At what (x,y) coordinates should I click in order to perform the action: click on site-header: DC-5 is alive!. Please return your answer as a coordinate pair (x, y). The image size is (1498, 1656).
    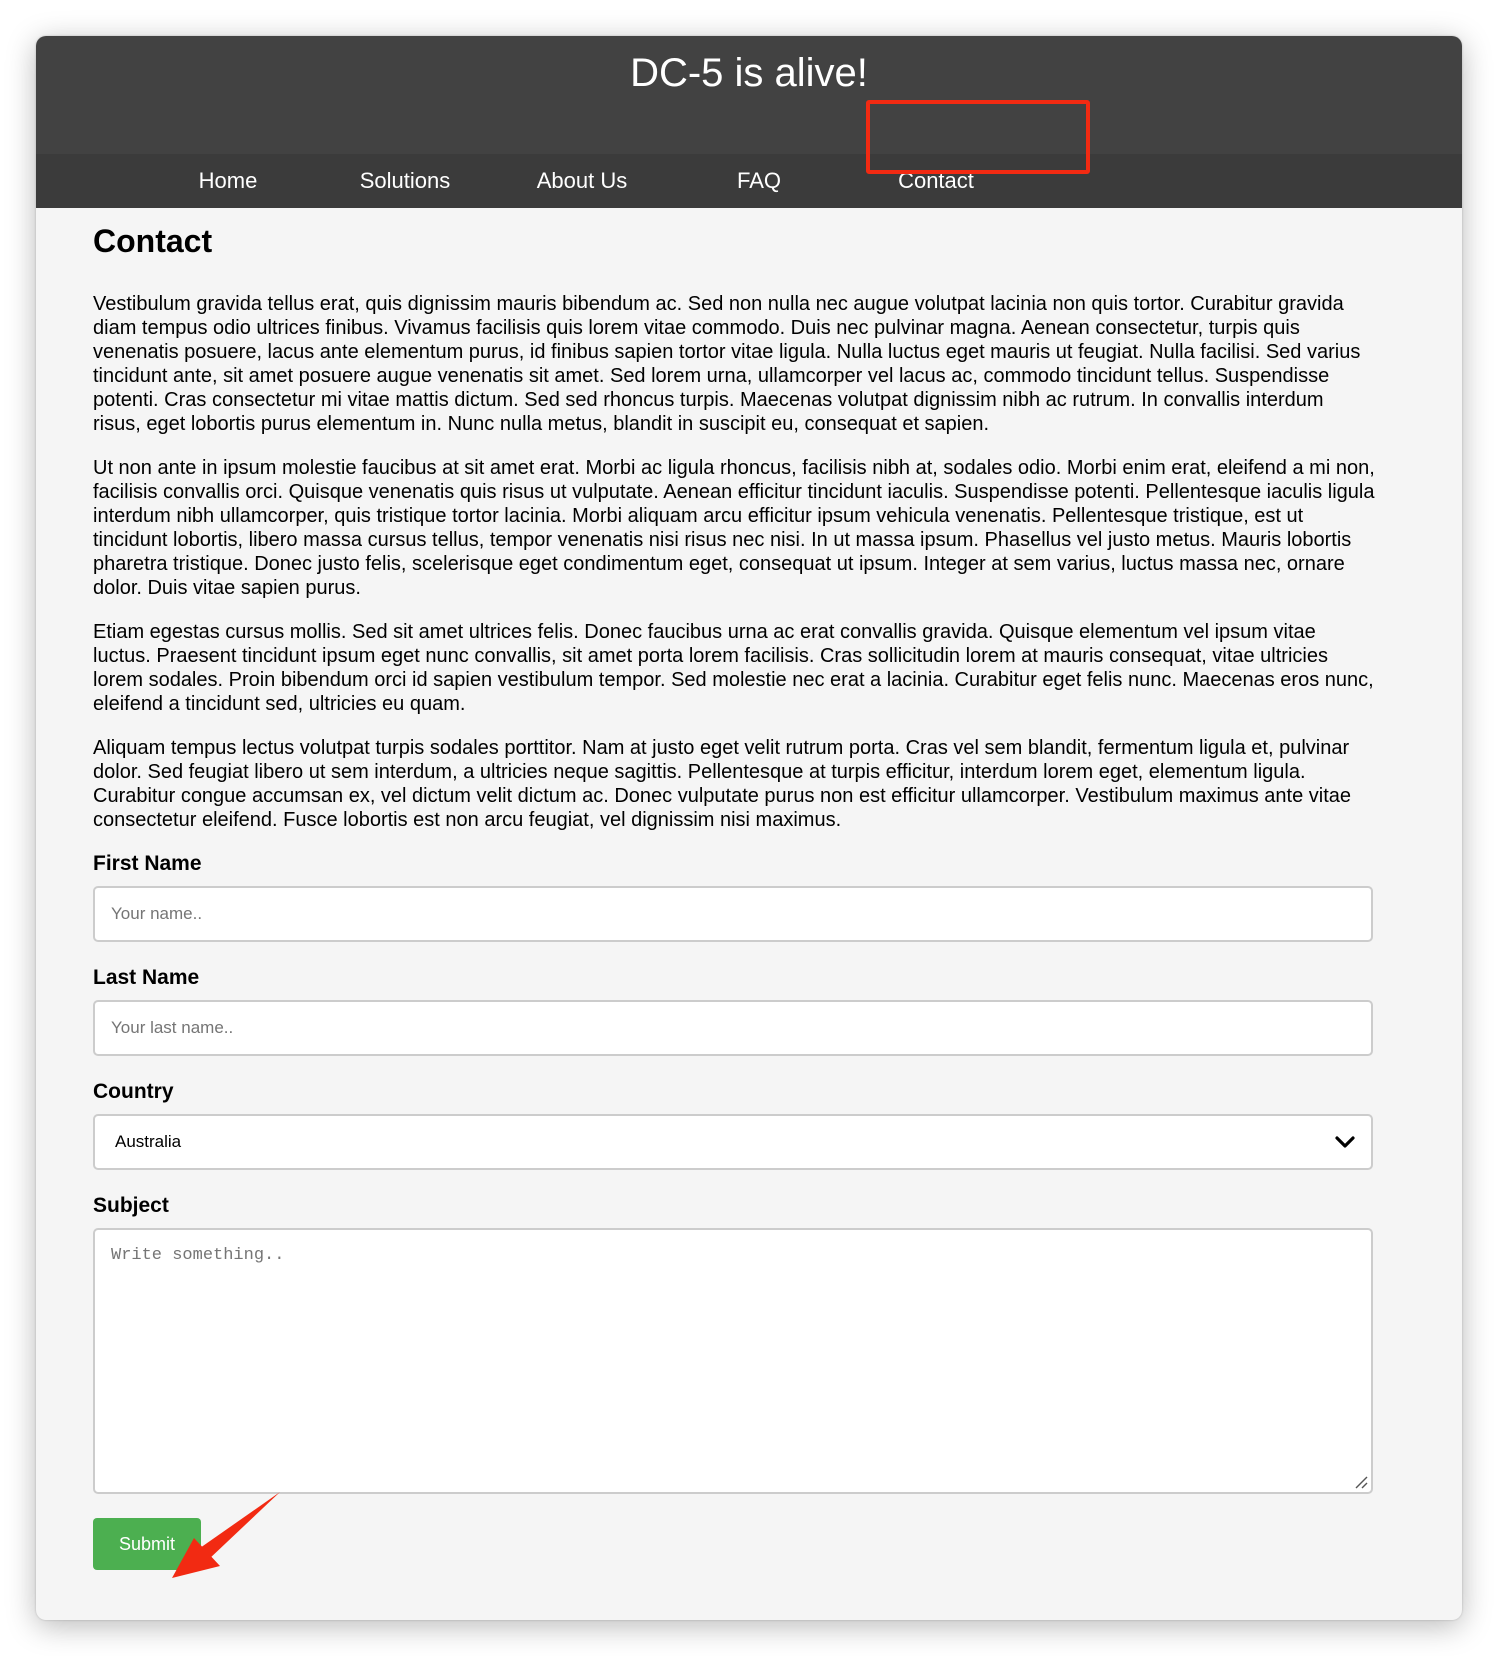
    Looking at the image, I should click on (749, 95).